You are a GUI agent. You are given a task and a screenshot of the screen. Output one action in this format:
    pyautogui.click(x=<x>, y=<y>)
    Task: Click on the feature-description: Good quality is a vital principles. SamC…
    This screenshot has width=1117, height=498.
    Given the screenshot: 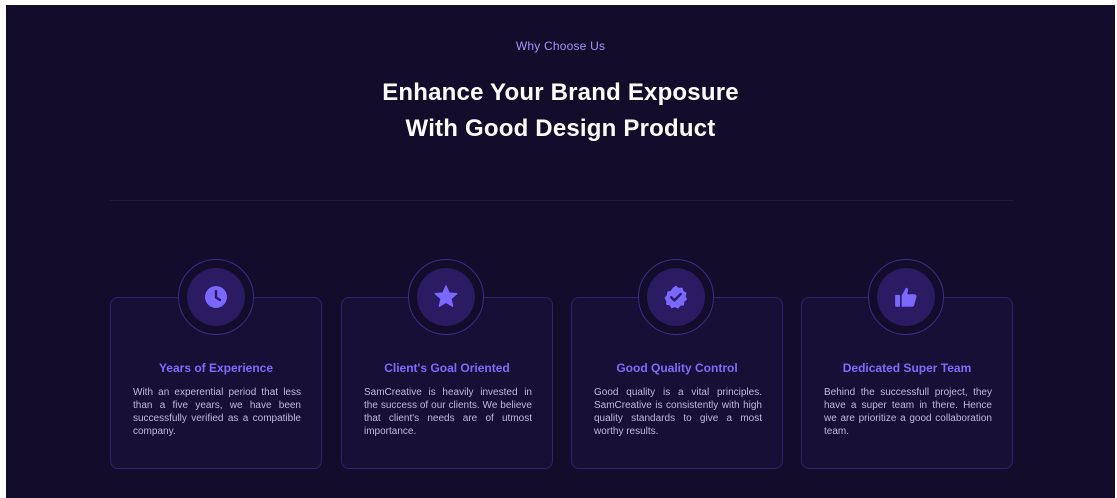 What is the action you would take?
    pyautogui.click(x=678, y=412)
    